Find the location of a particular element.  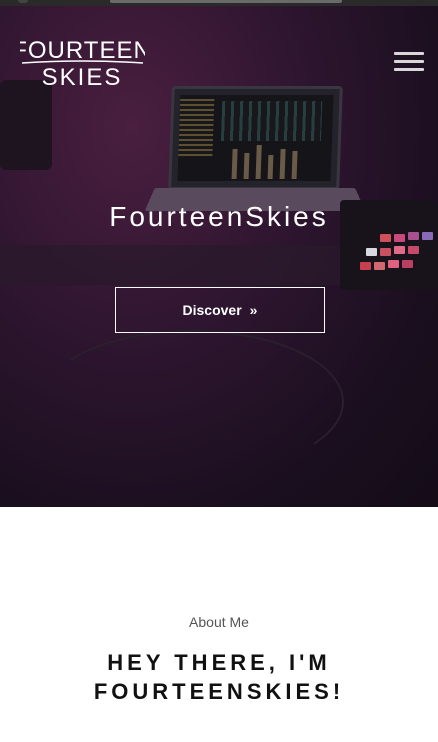

brand-logo-mark: FOURTEEN SKIES is located at coordinates (82, 64).